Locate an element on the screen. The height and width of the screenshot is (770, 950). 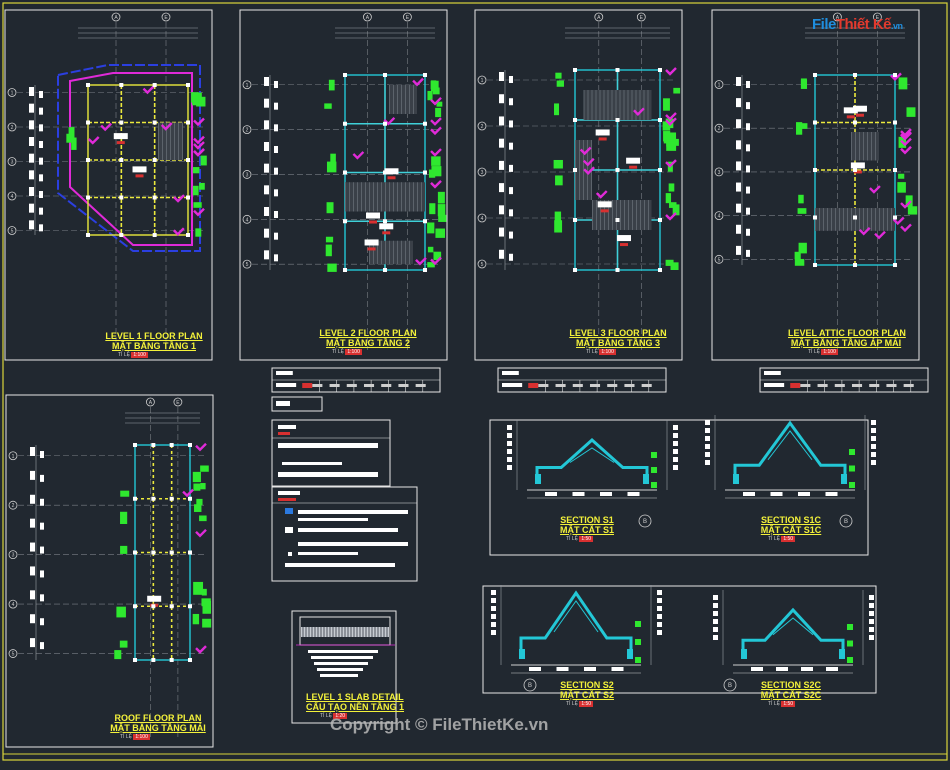
section-s2c-label is located at coordinates (757, 669).